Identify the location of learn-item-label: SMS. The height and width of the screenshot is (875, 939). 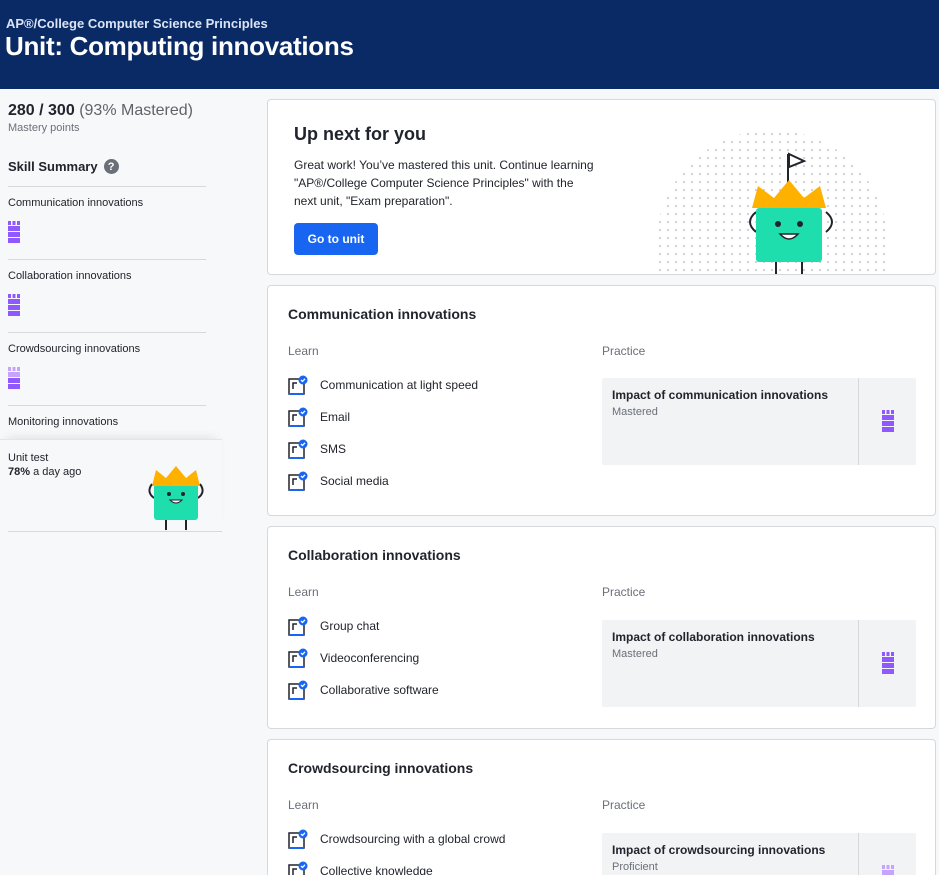
(333, 449).